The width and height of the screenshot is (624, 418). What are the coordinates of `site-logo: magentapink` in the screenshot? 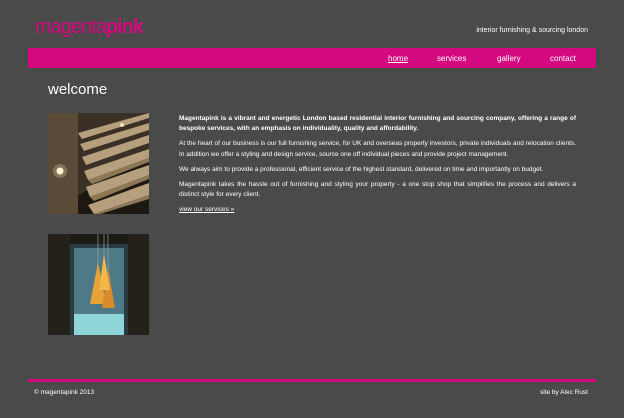 It's located at (89, 27).